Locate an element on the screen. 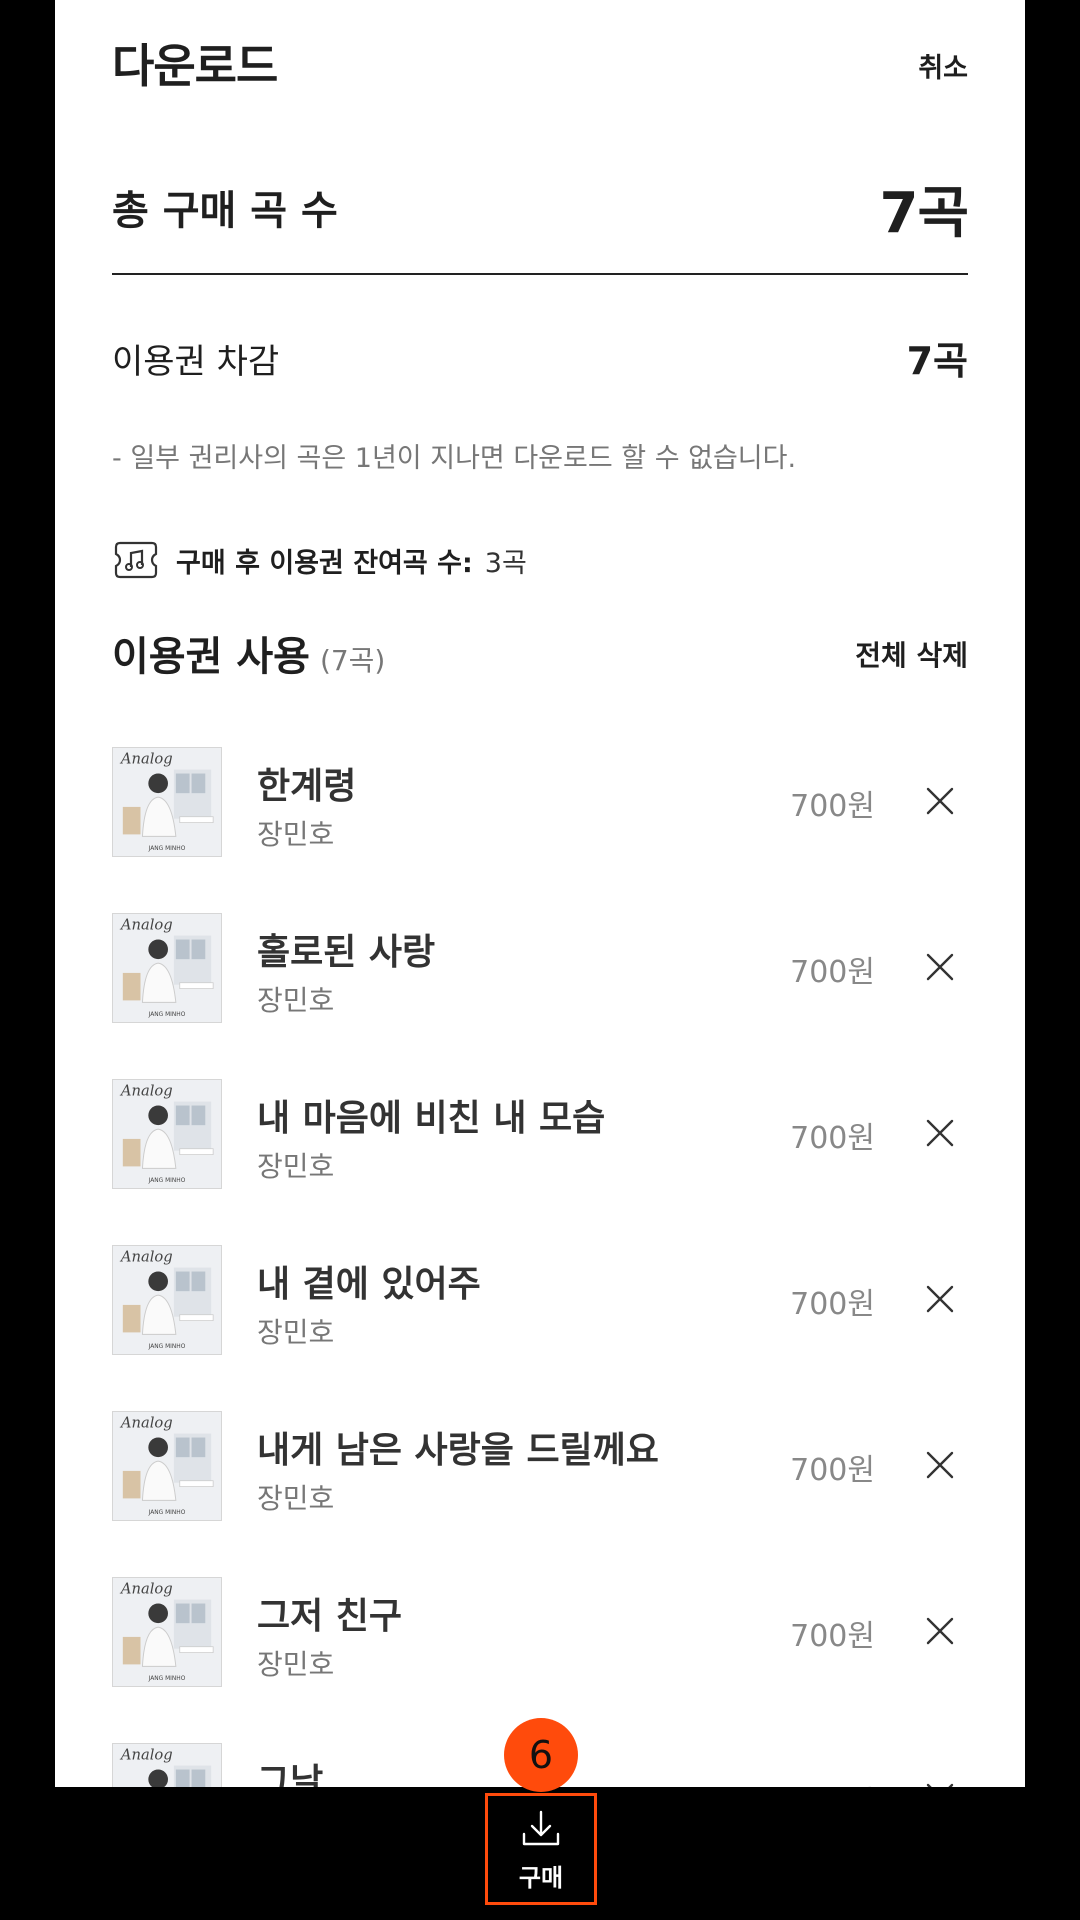 This screenshot has height=1920, width=1080. remaining-songs-label: 구매 후 이용권 잔여곡 수: is located at coordinates (324, 563).